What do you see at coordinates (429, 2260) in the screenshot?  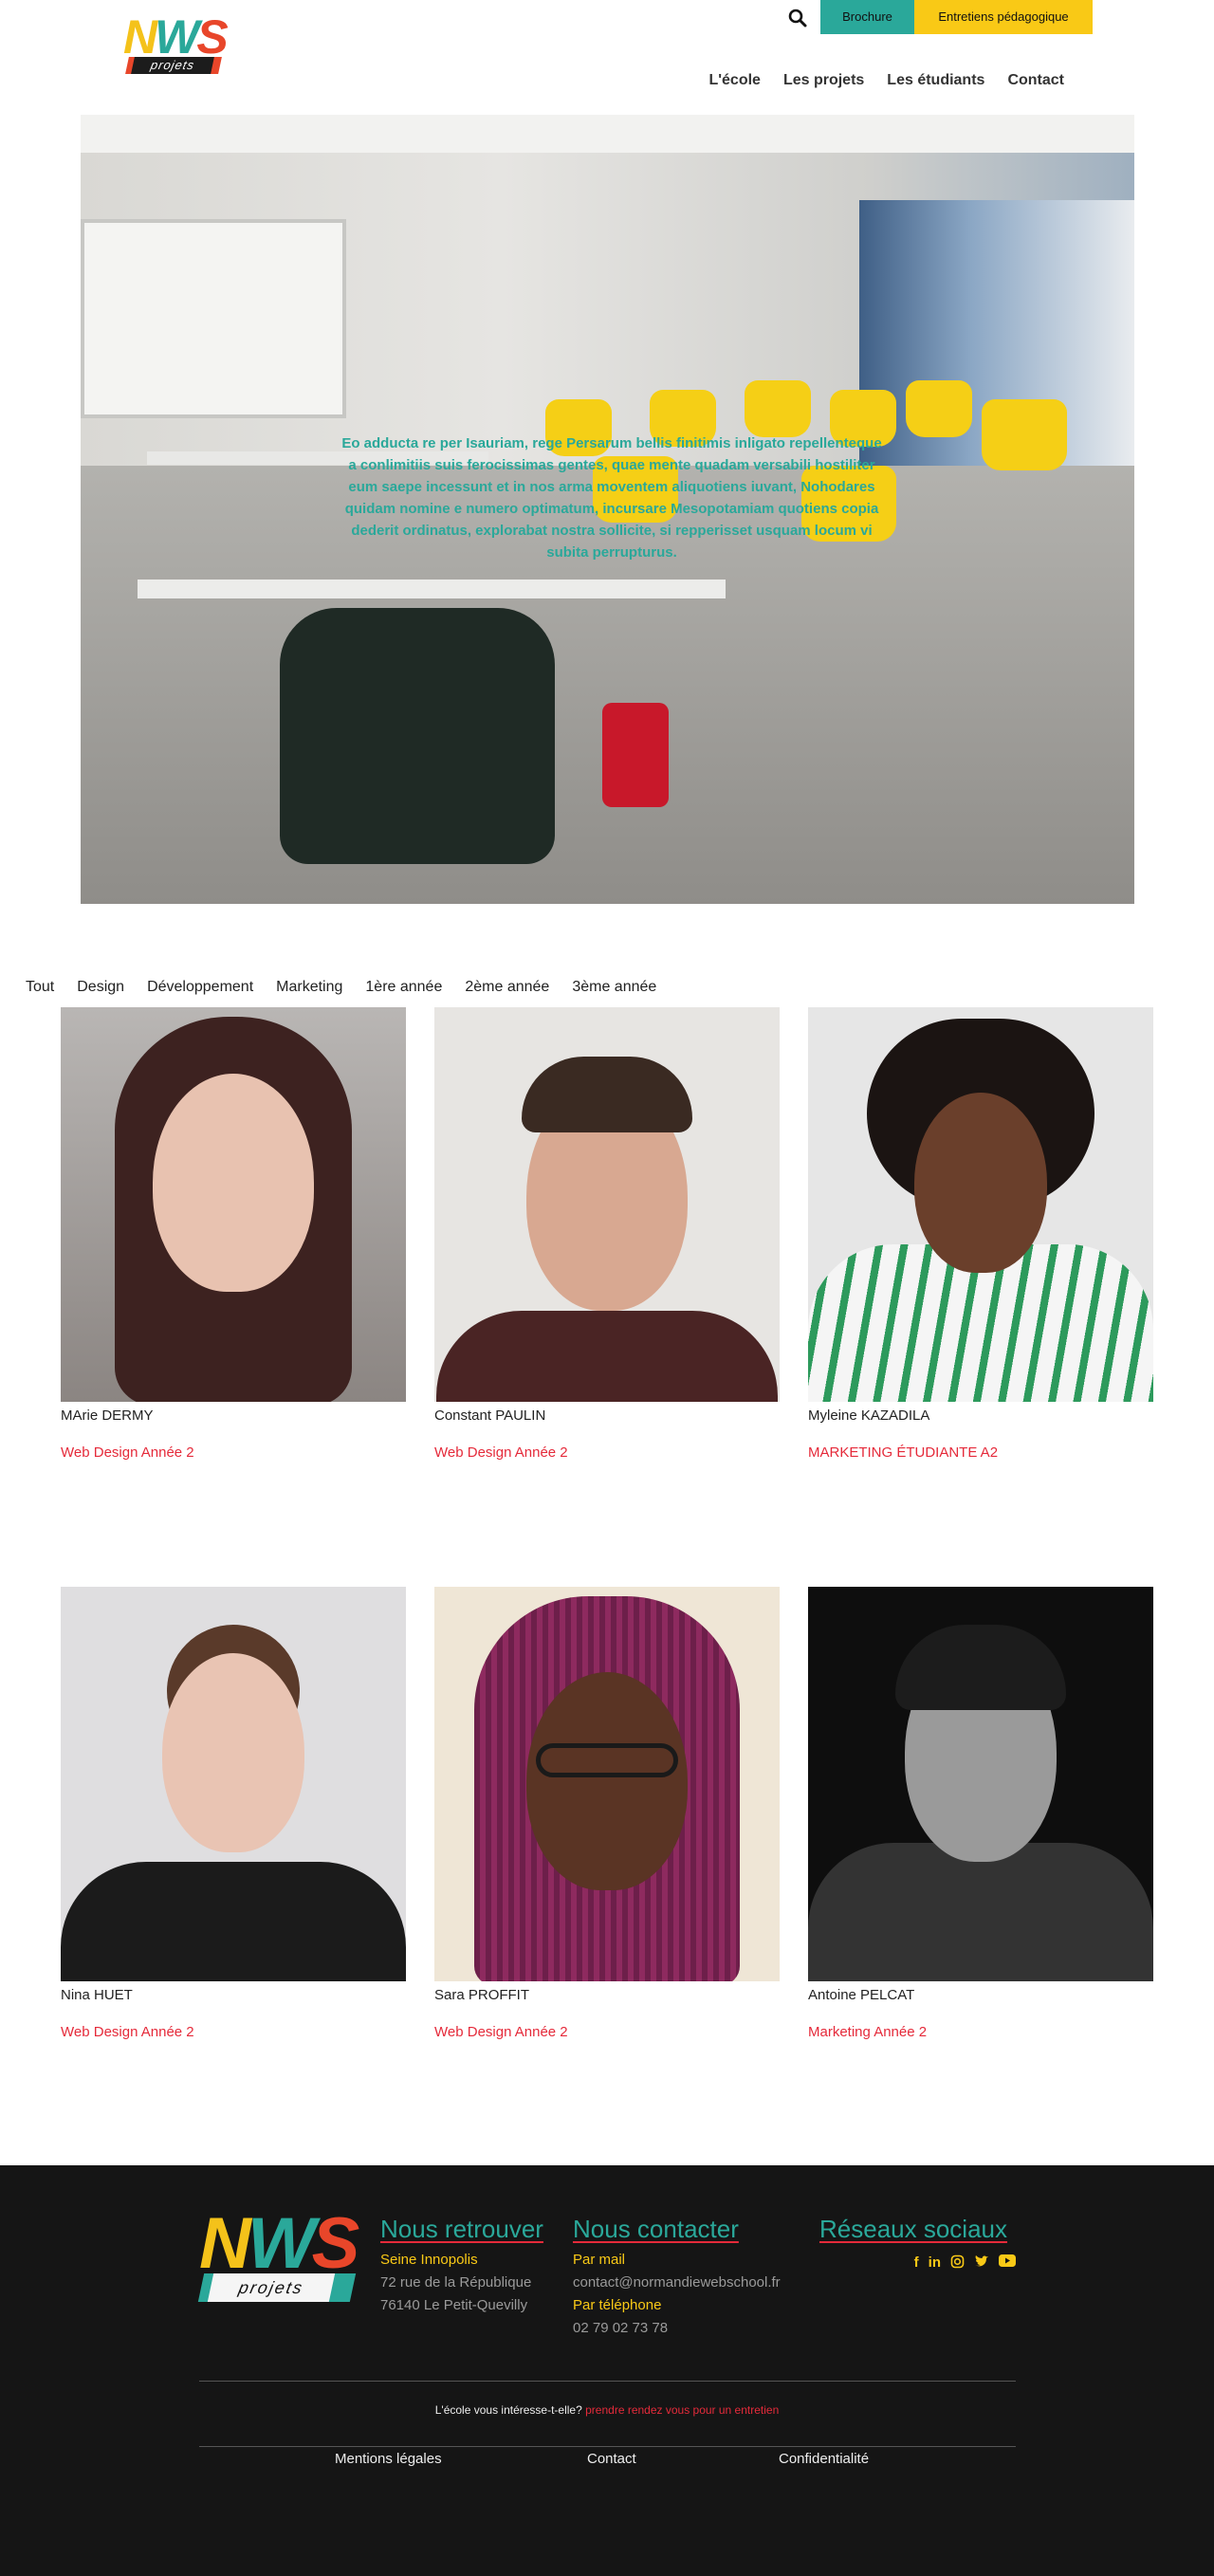 I see `find-us-place: Seine Innopolis` at bounding box center [429, 2260].